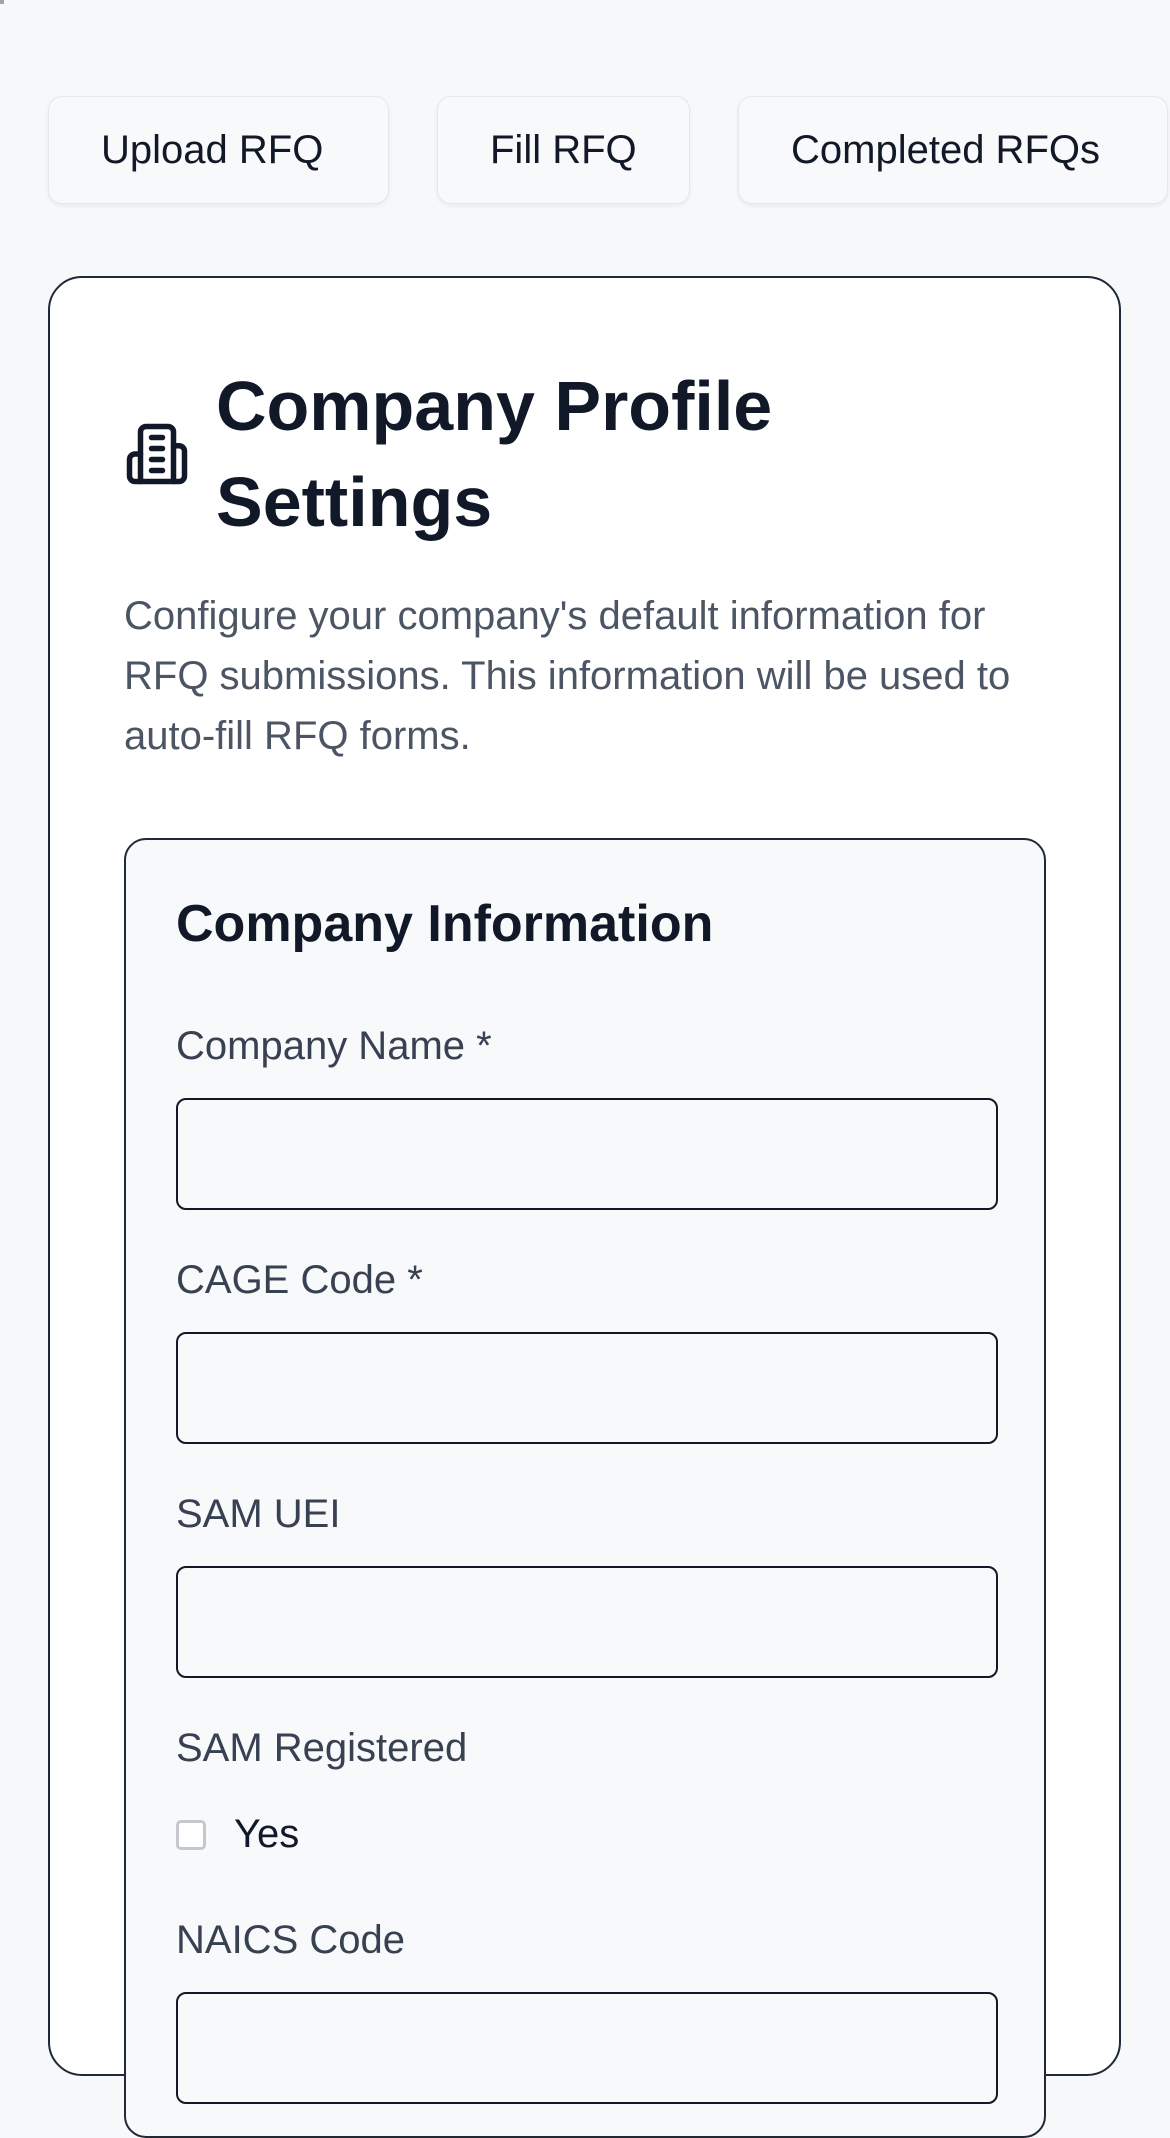 The image size is (1170, 2138). Describe the element at coordinates (953, 150) in the screenshot. I see `tab-completed-rfqs: Completed RFQs` at that location.